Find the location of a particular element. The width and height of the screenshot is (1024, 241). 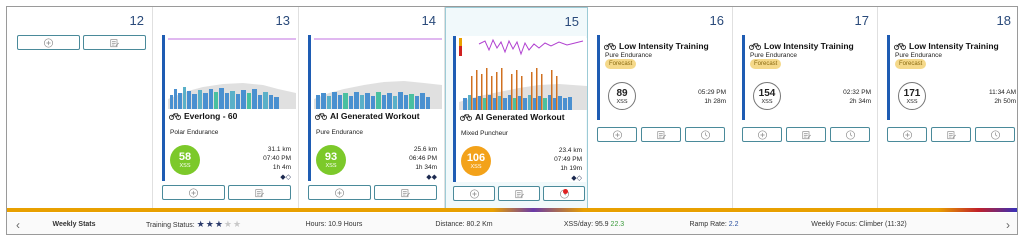

xss-score: 89 XSS is located at coordinates (622, 96).